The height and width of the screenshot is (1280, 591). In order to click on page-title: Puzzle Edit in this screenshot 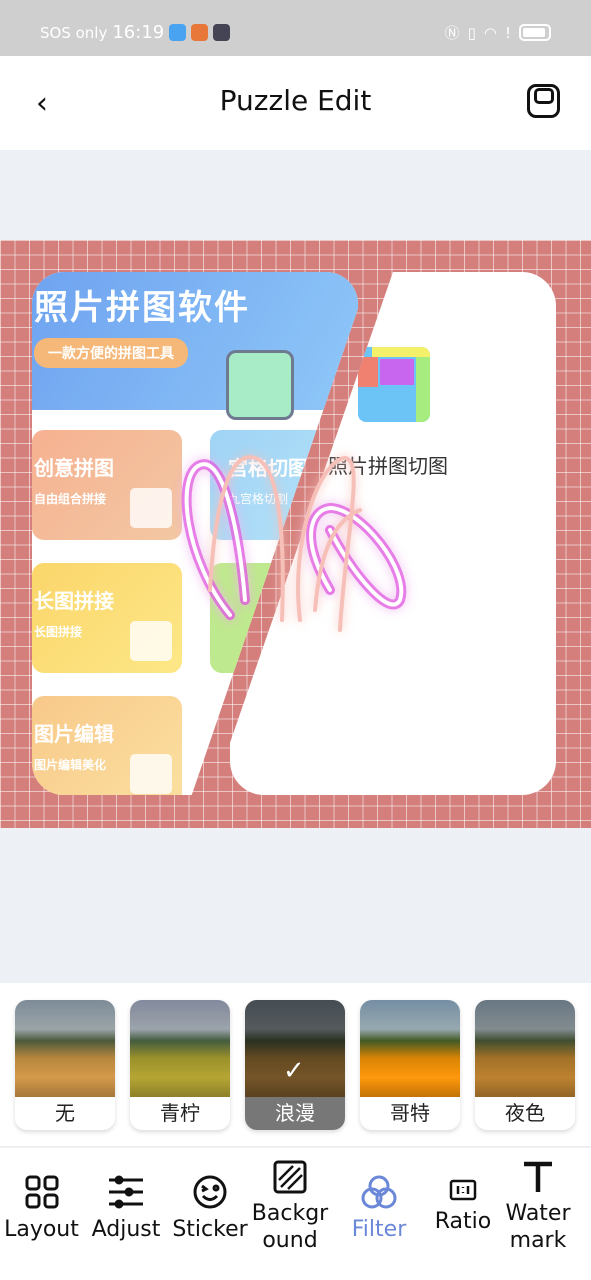, I will do `click(295, 100)`.